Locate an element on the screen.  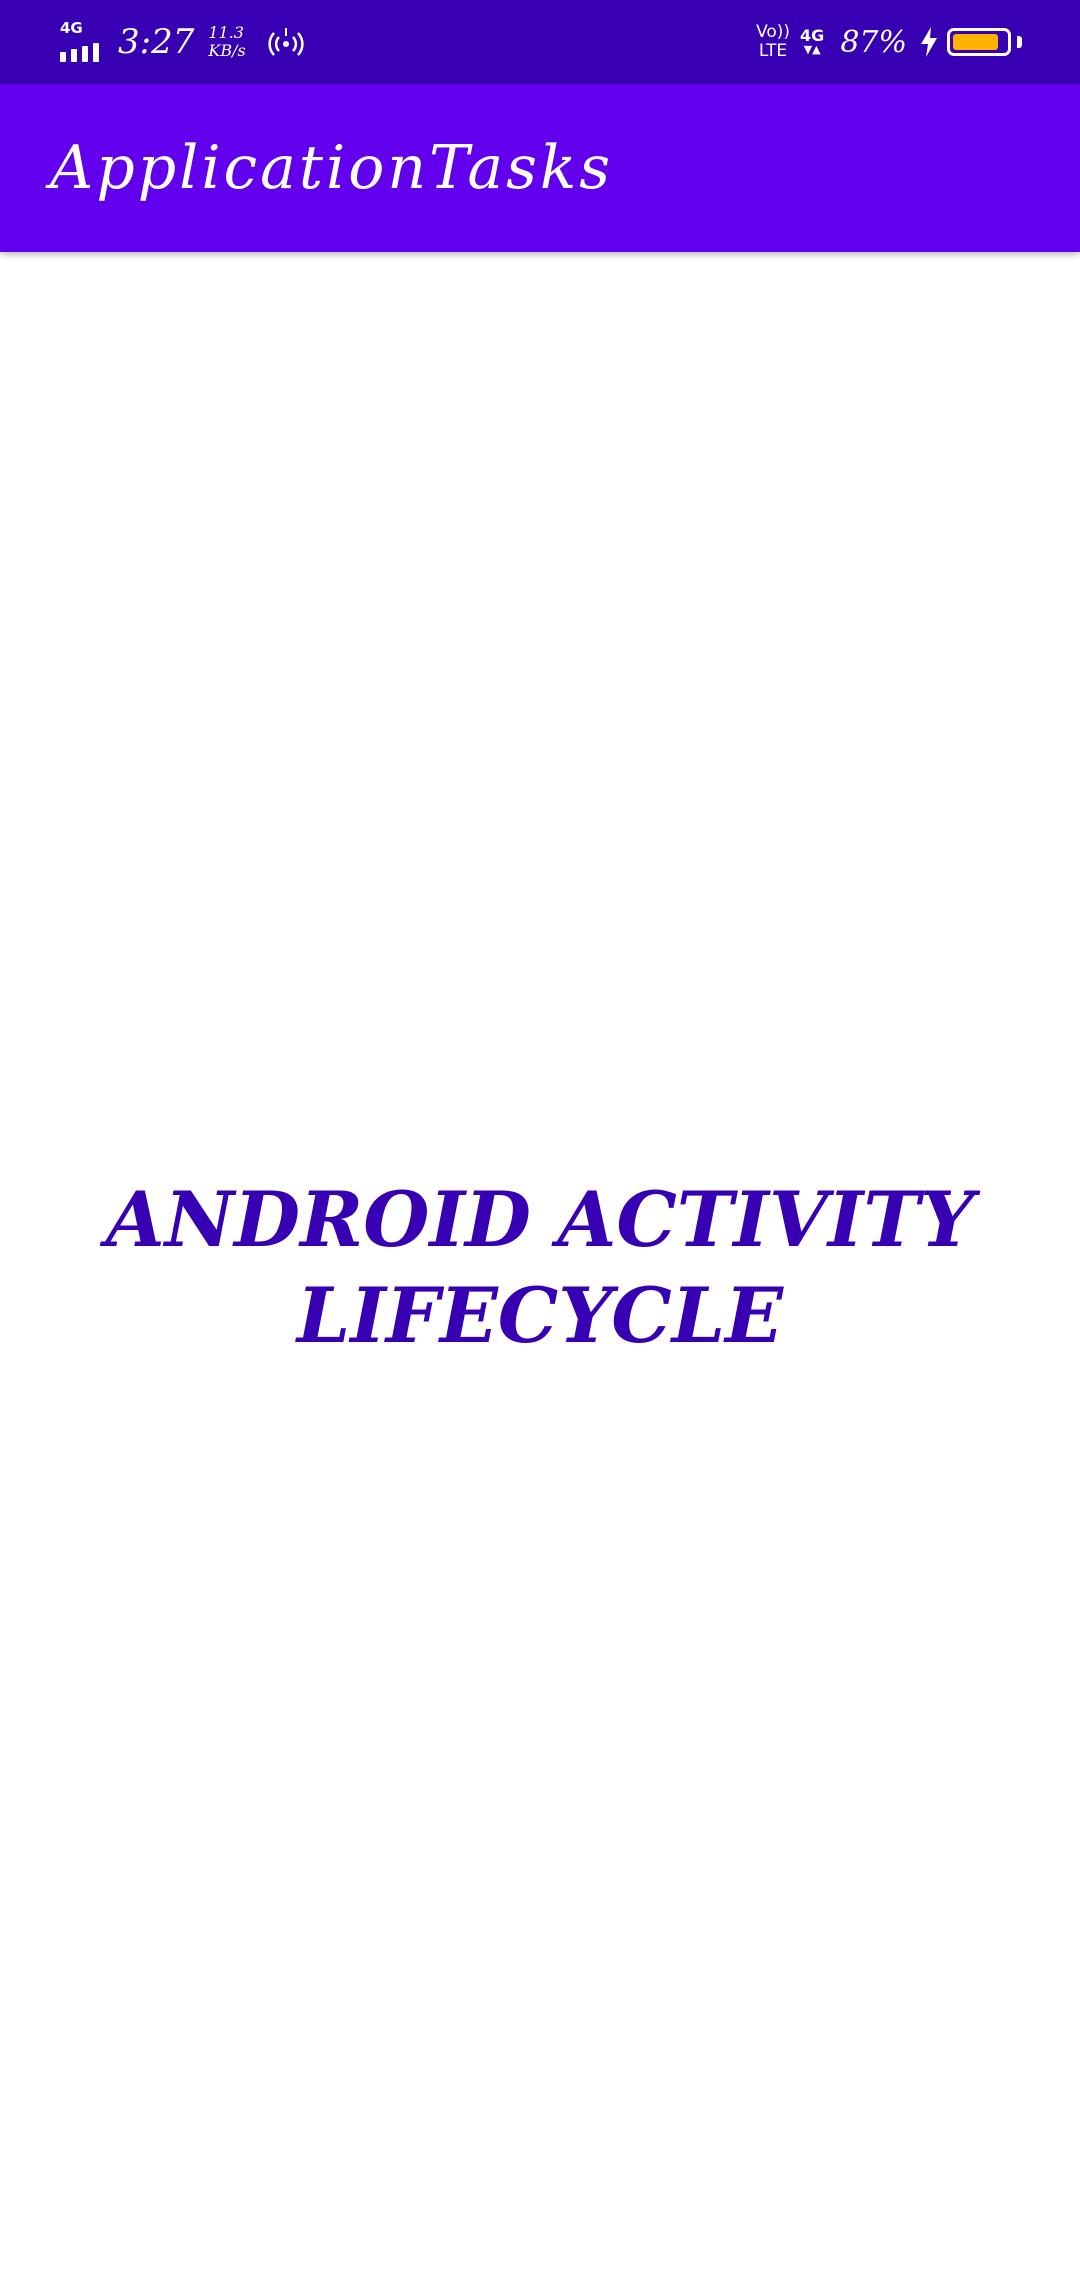
app-title: ApplicationTasks is located at coordinates (332, 168).